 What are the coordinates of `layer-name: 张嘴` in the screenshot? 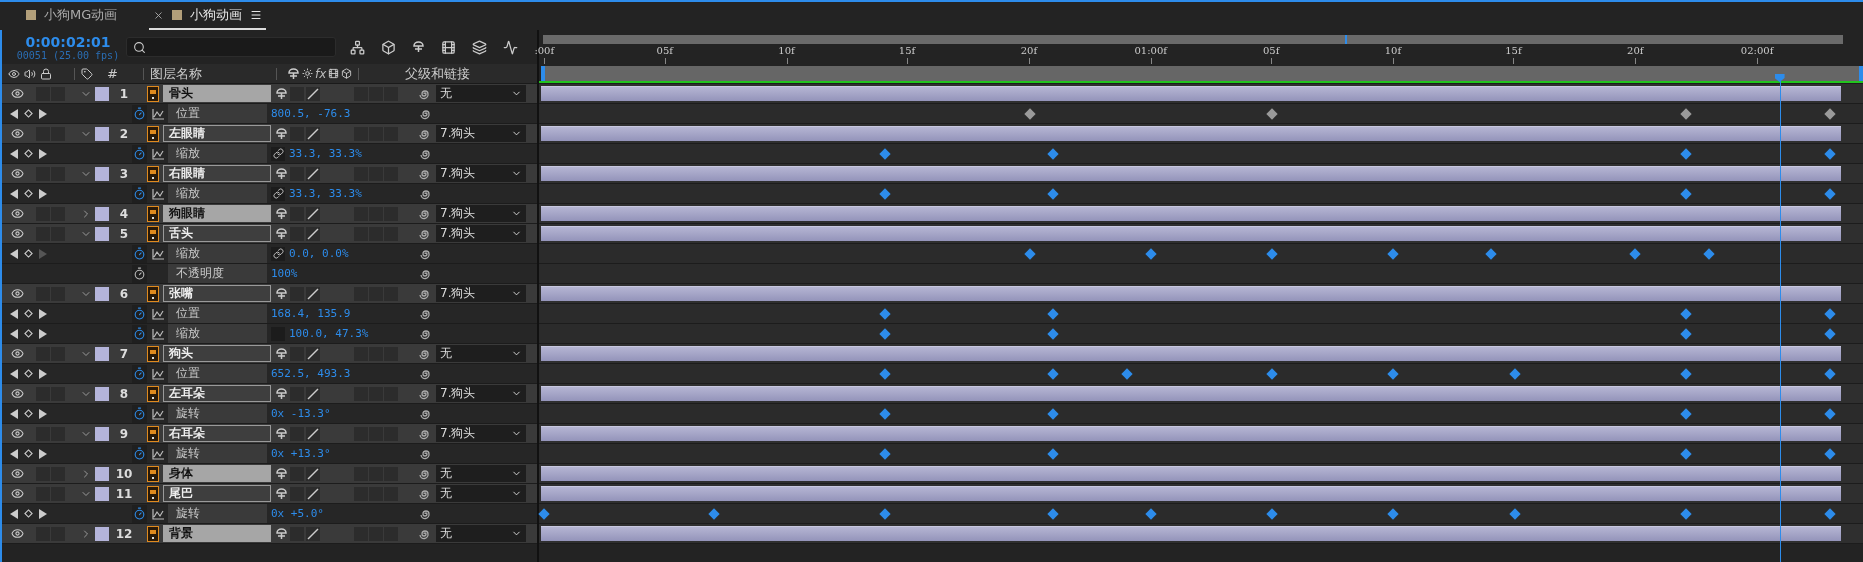 It's located at (217, 293).